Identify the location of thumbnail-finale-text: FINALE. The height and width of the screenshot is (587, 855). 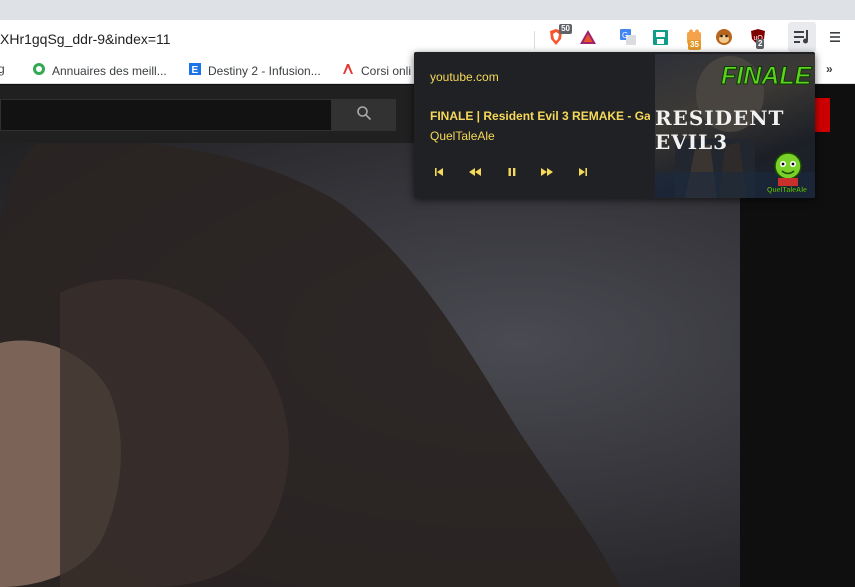
(766, 76).